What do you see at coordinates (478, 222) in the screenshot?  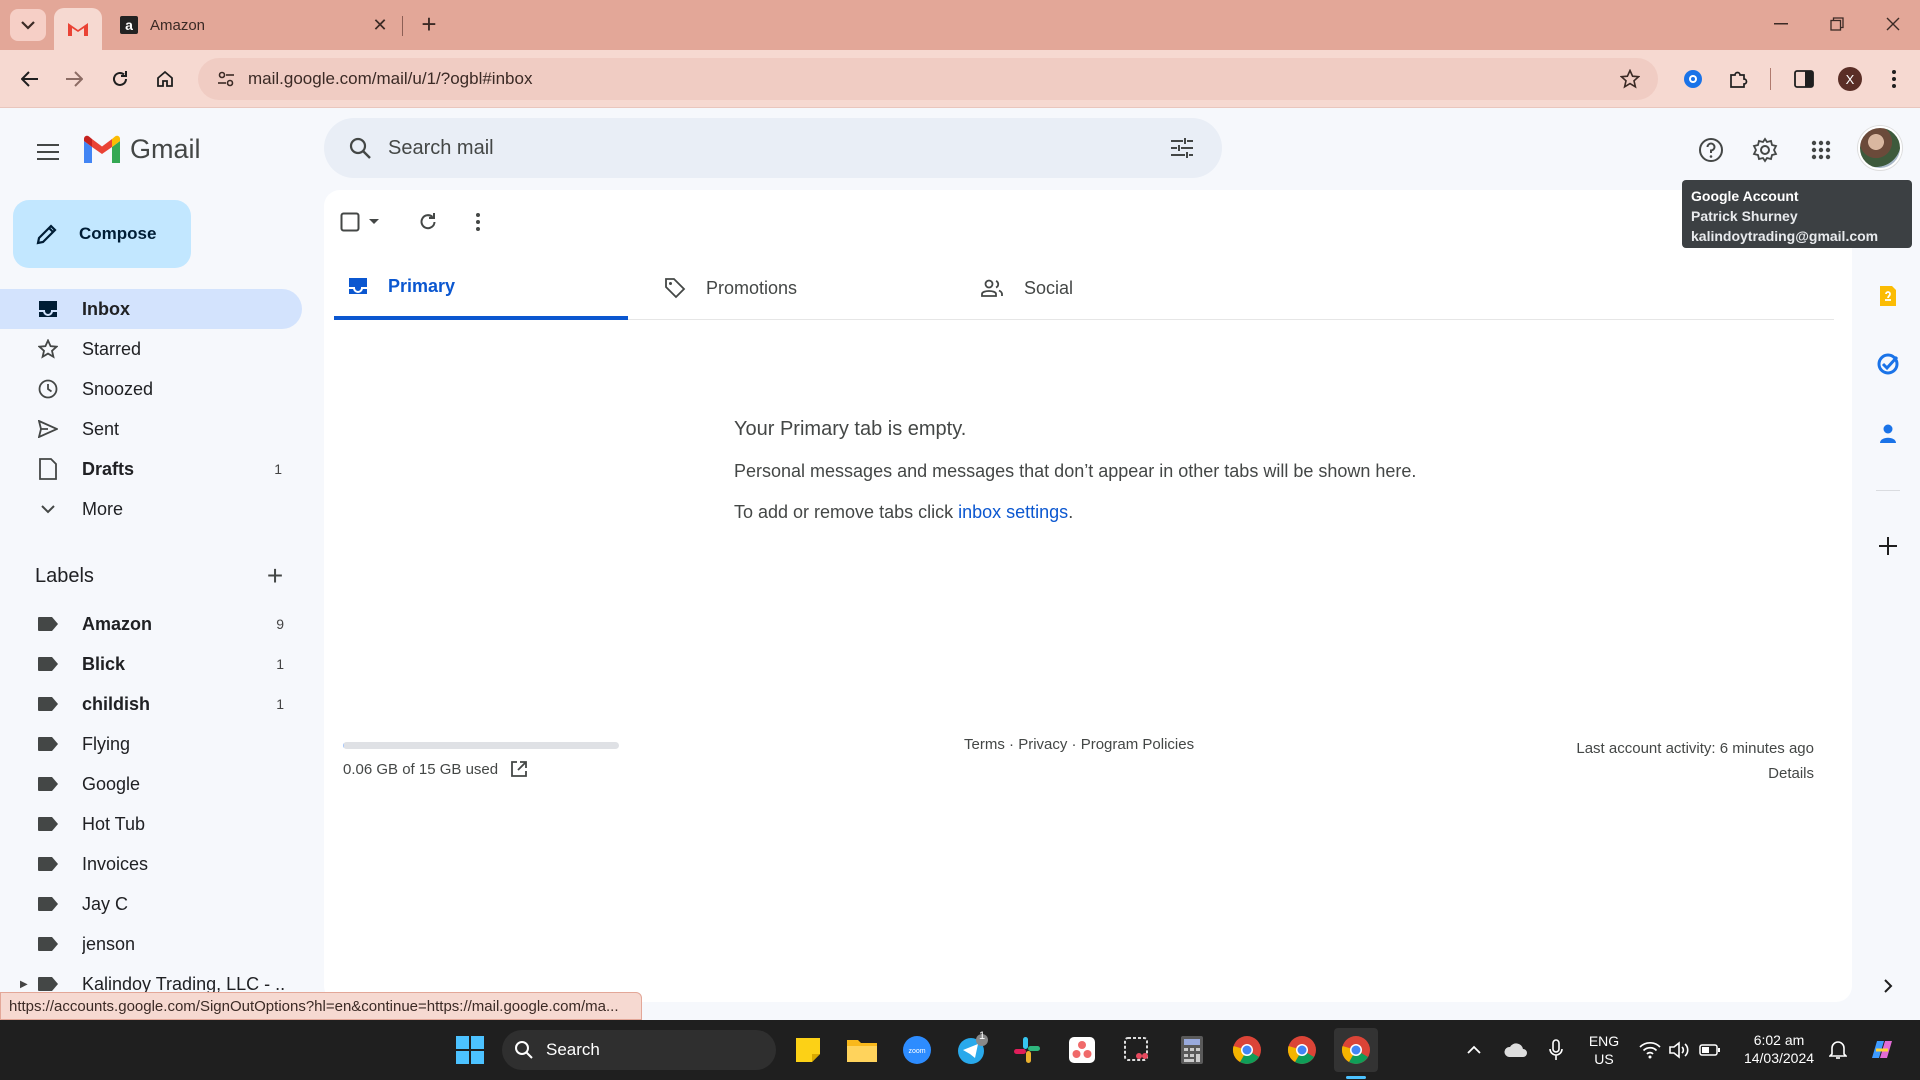 I see `more-actions-button` at bounding box center [478, 222].